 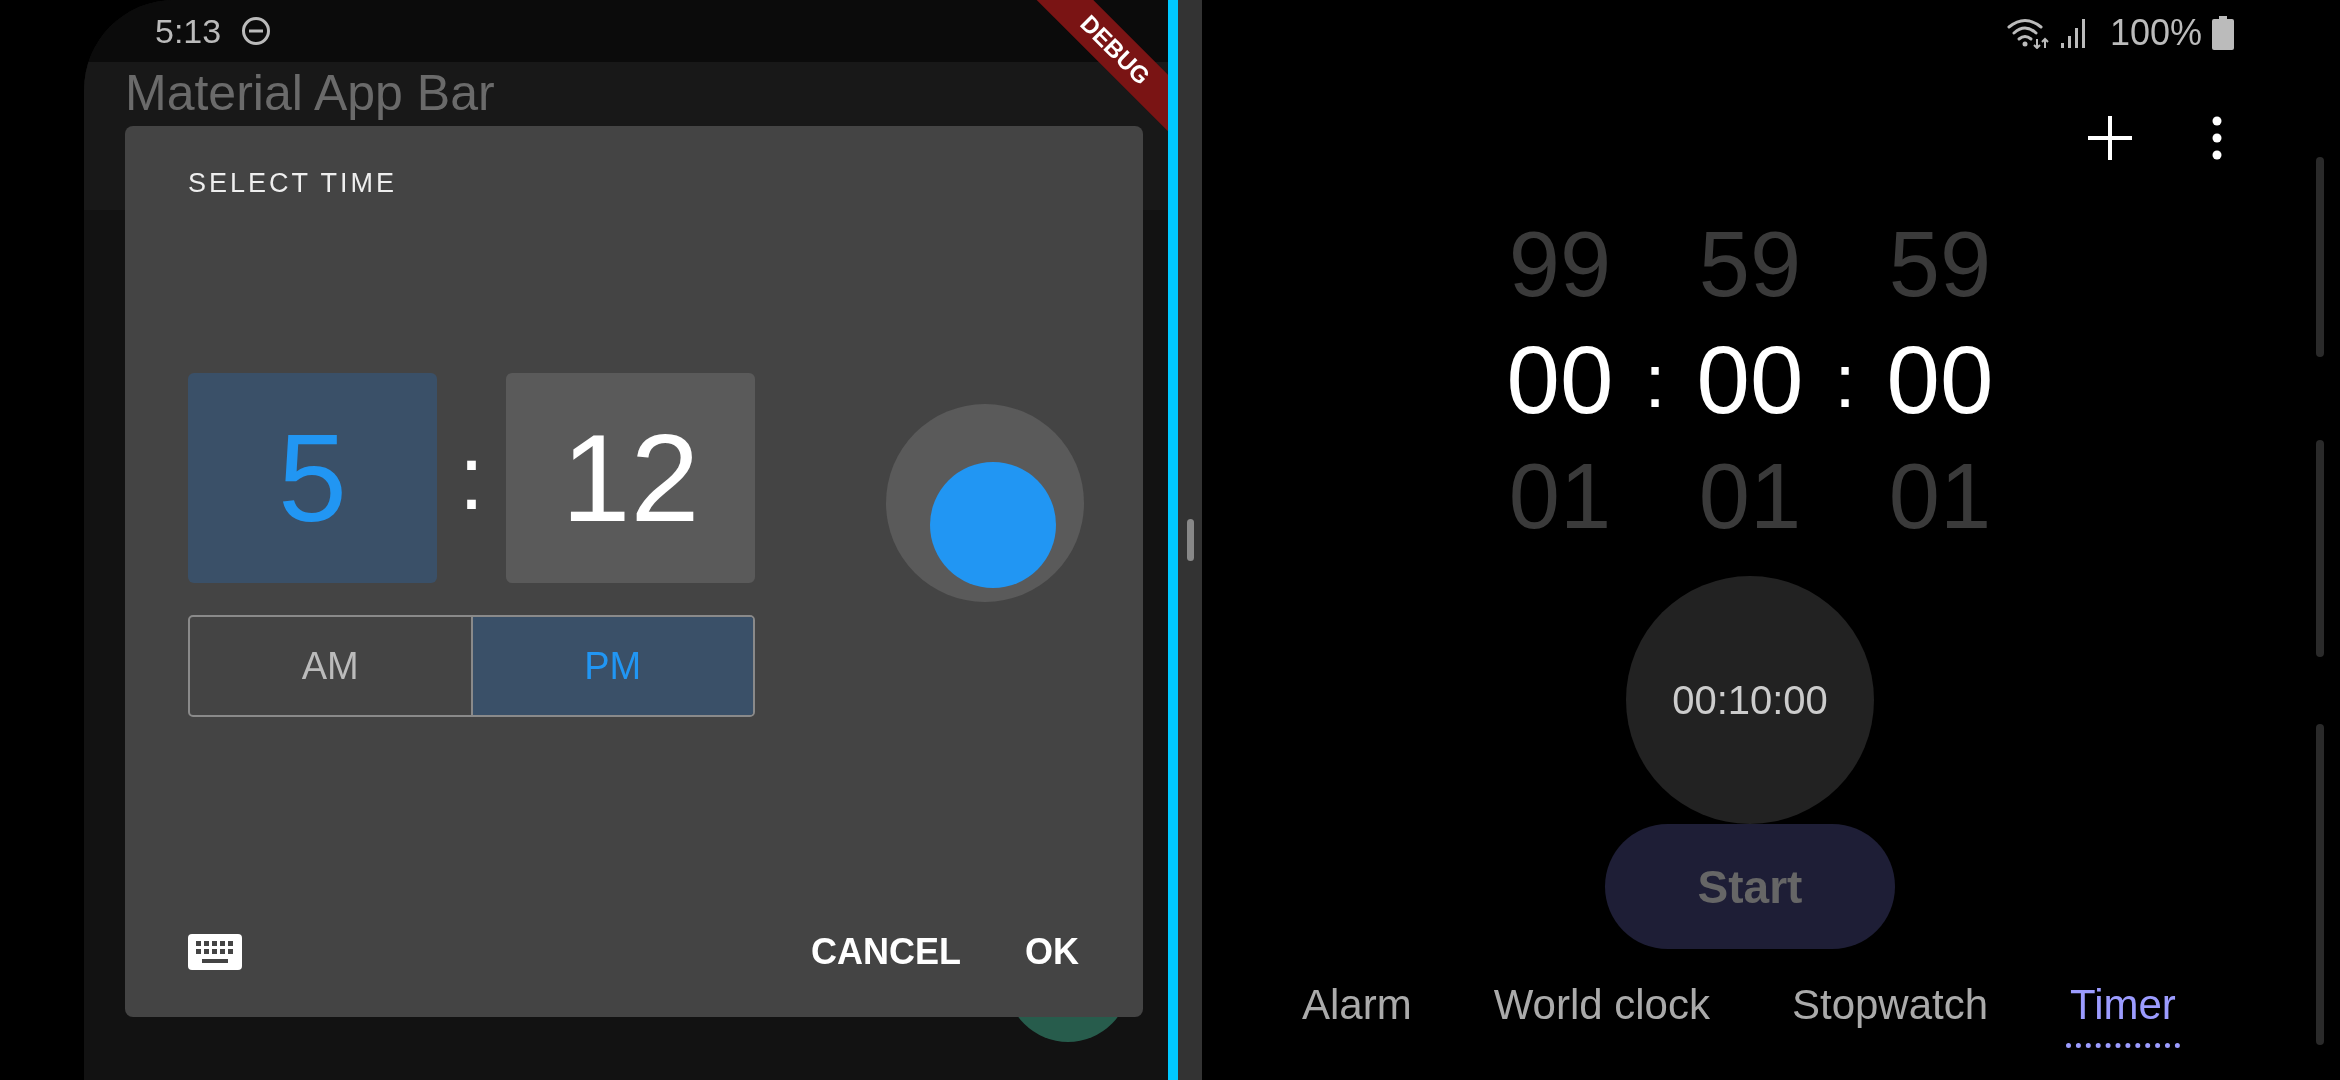 I want to click on add-icon, so click(x=2110, y=138).